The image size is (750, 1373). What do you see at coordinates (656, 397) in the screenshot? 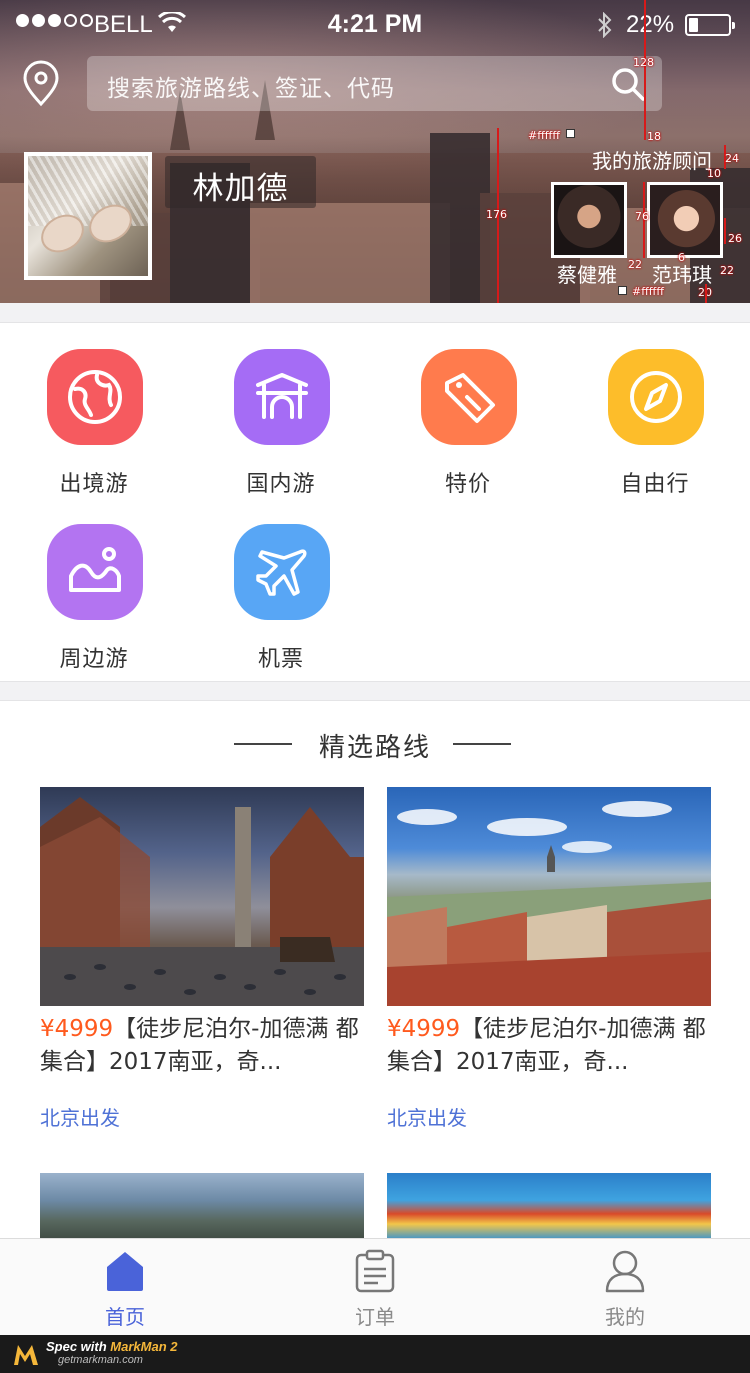
I see `compass-icon` at bounding box center [656, 397].